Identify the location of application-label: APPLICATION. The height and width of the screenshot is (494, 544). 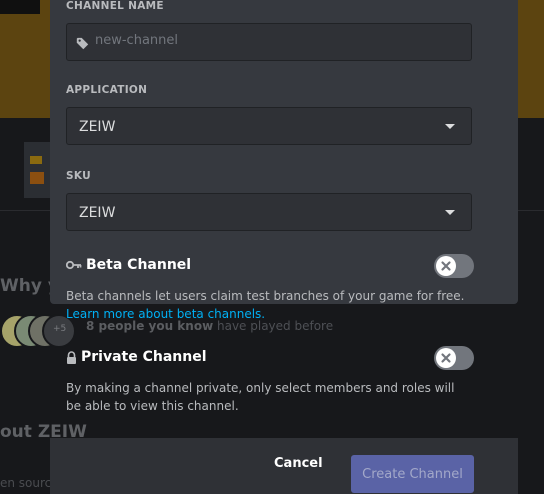
(107, 90).